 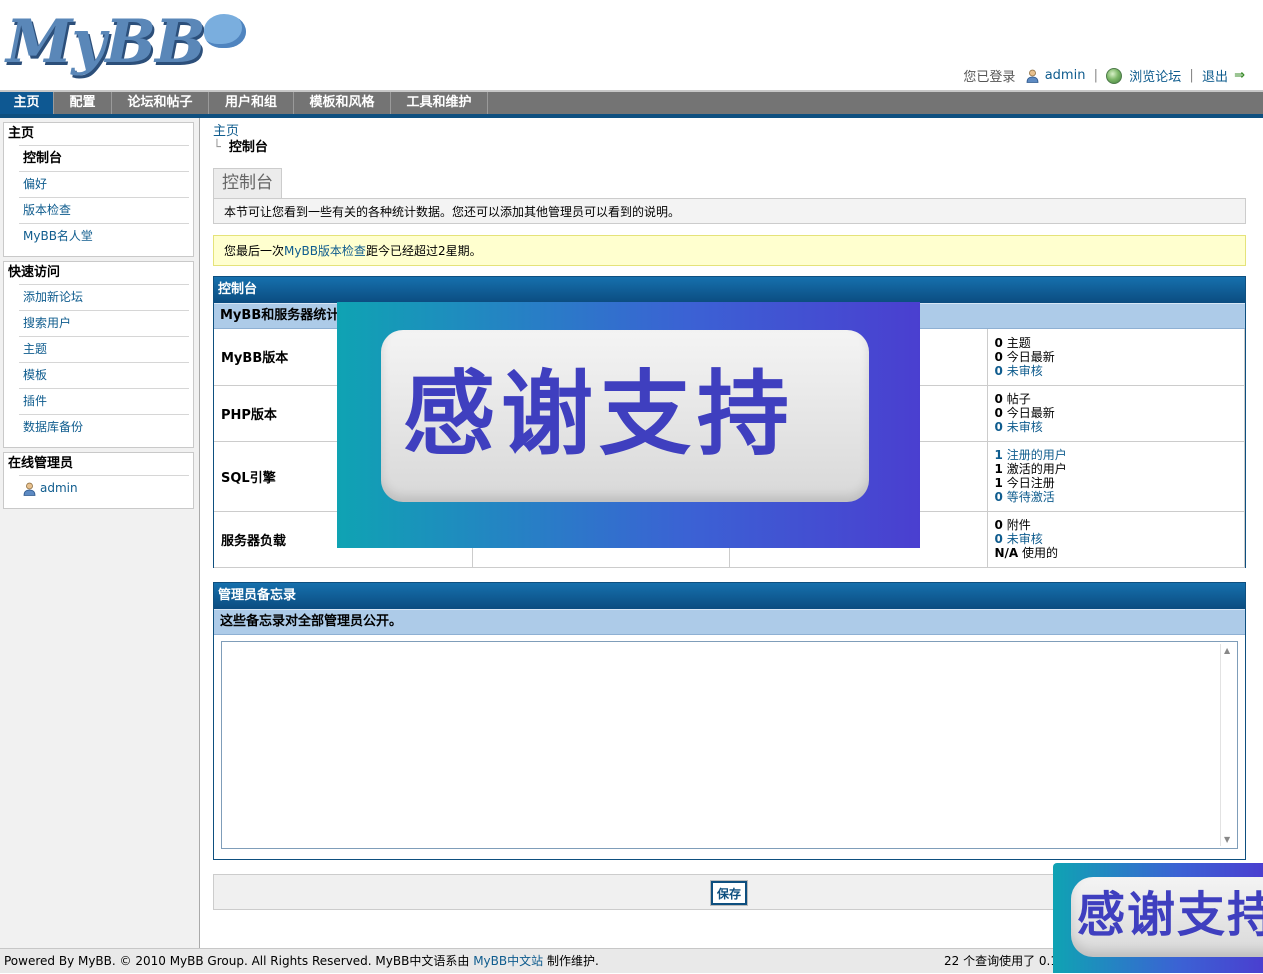 I want to click on sidebar-home-title: 主页, so click(x=21, y=133).